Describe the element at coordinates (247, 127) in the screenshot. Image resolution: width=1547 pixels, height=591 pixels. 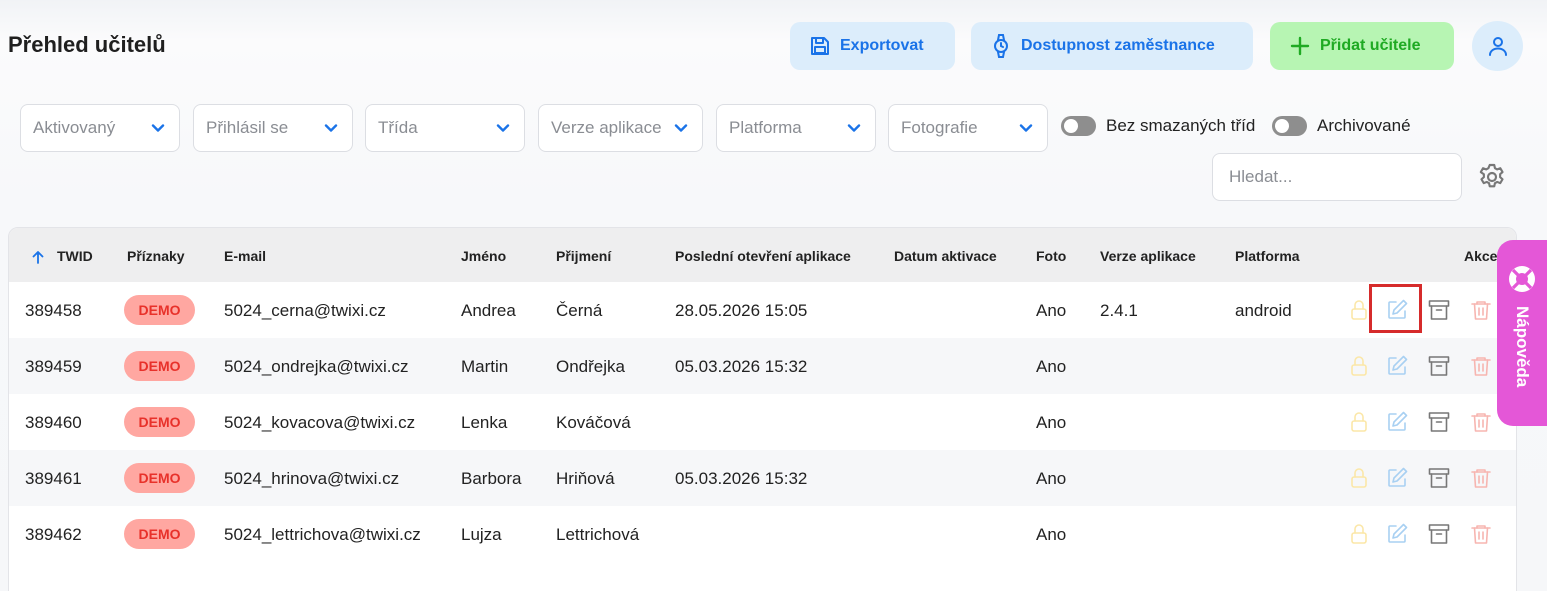
I see `filter-label: Přihlásil se` at that location.